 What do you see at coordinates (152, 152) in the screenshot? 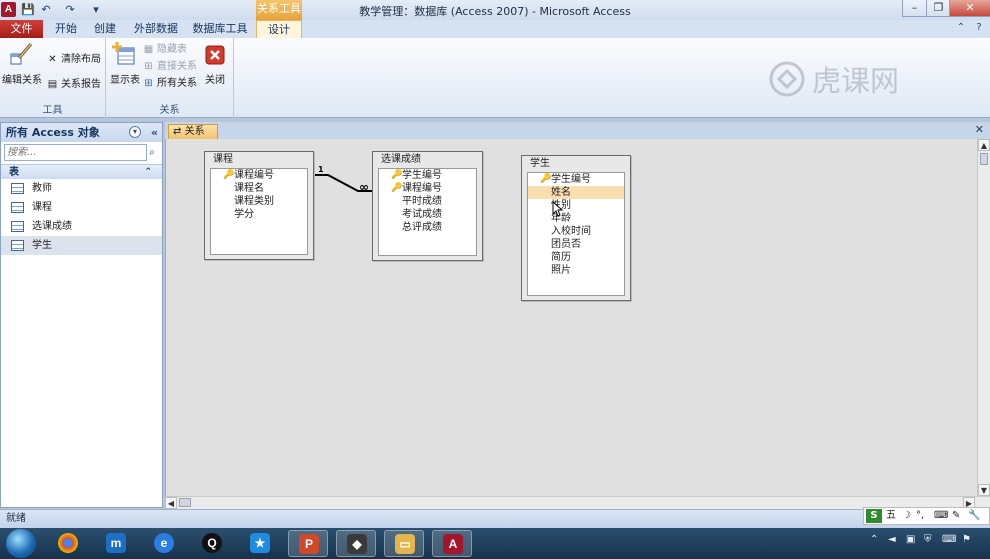
I see `search-icon: ⌕` at bounding box center [152, 152].